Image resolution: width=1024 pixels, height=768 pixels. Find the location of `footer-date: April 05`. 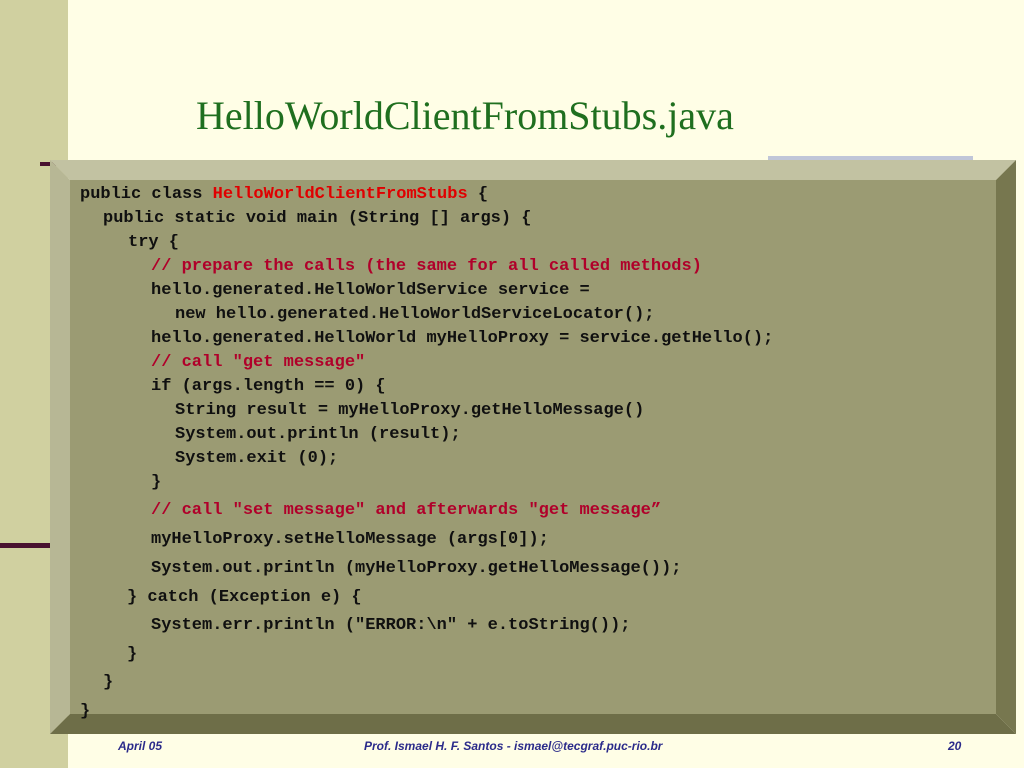

footer-date: April 05 is located at coordinates (140, 746).